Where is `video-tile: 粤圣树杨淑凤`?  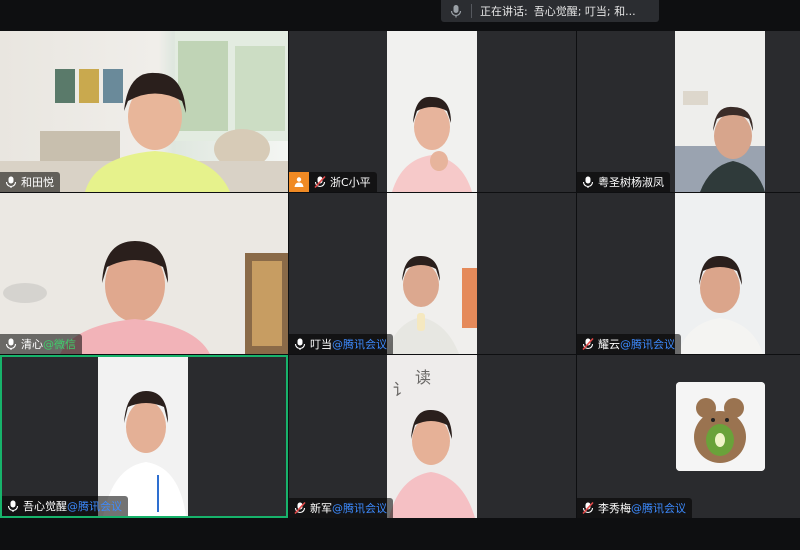 video-tile: 粤圣树杨淑凤 is located at coordinates (688, 111).